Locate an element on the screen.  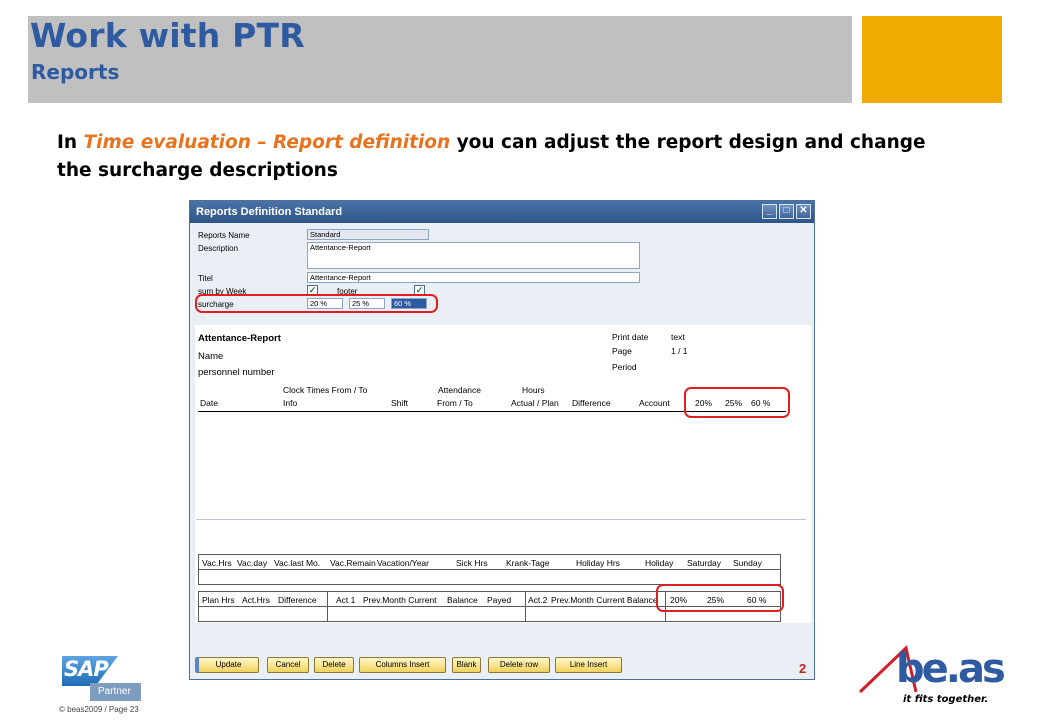
slide-title: Work with PTR is located at coordinates (167, 35).